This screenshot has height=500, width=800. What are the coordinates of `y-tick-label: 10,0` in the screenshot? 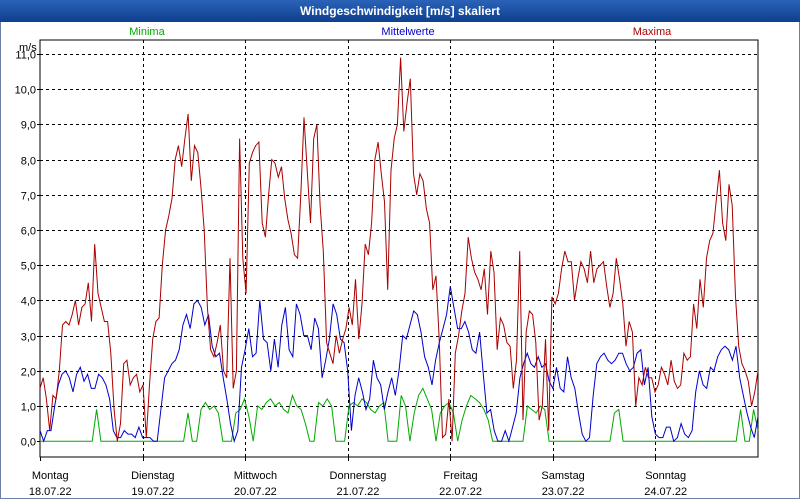 It's located at (25, 91).